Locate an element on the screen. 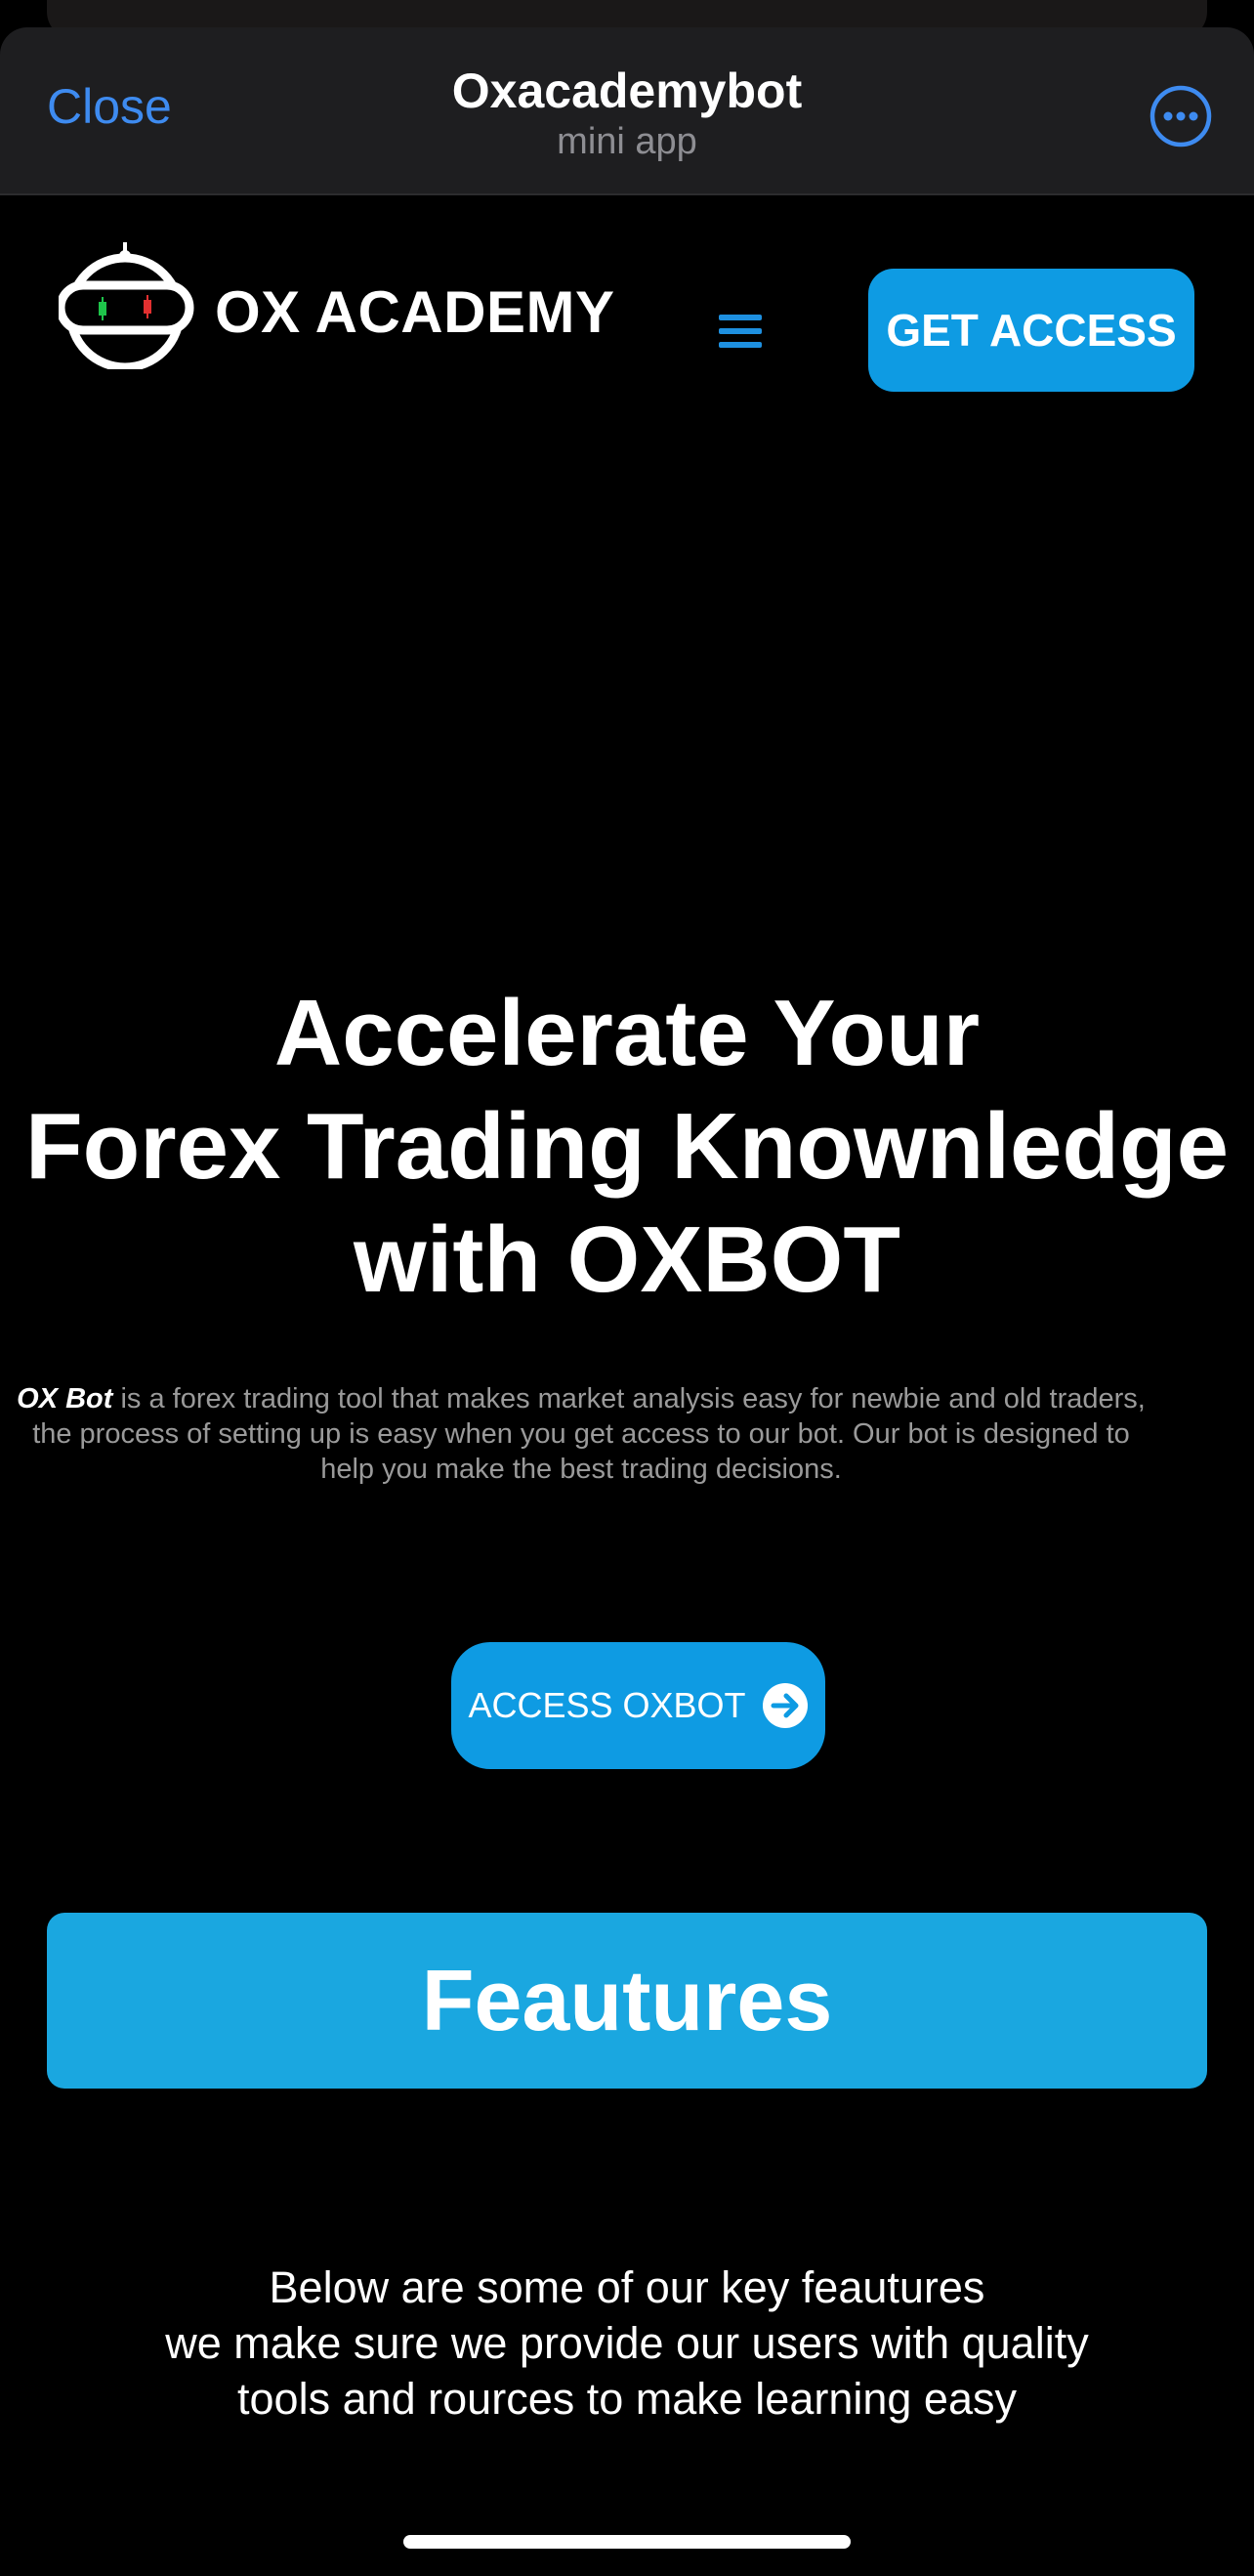 The height and width of the screenshot is (2576, 1254). hamburger-menu-icon is located at coordinates (740, 333).